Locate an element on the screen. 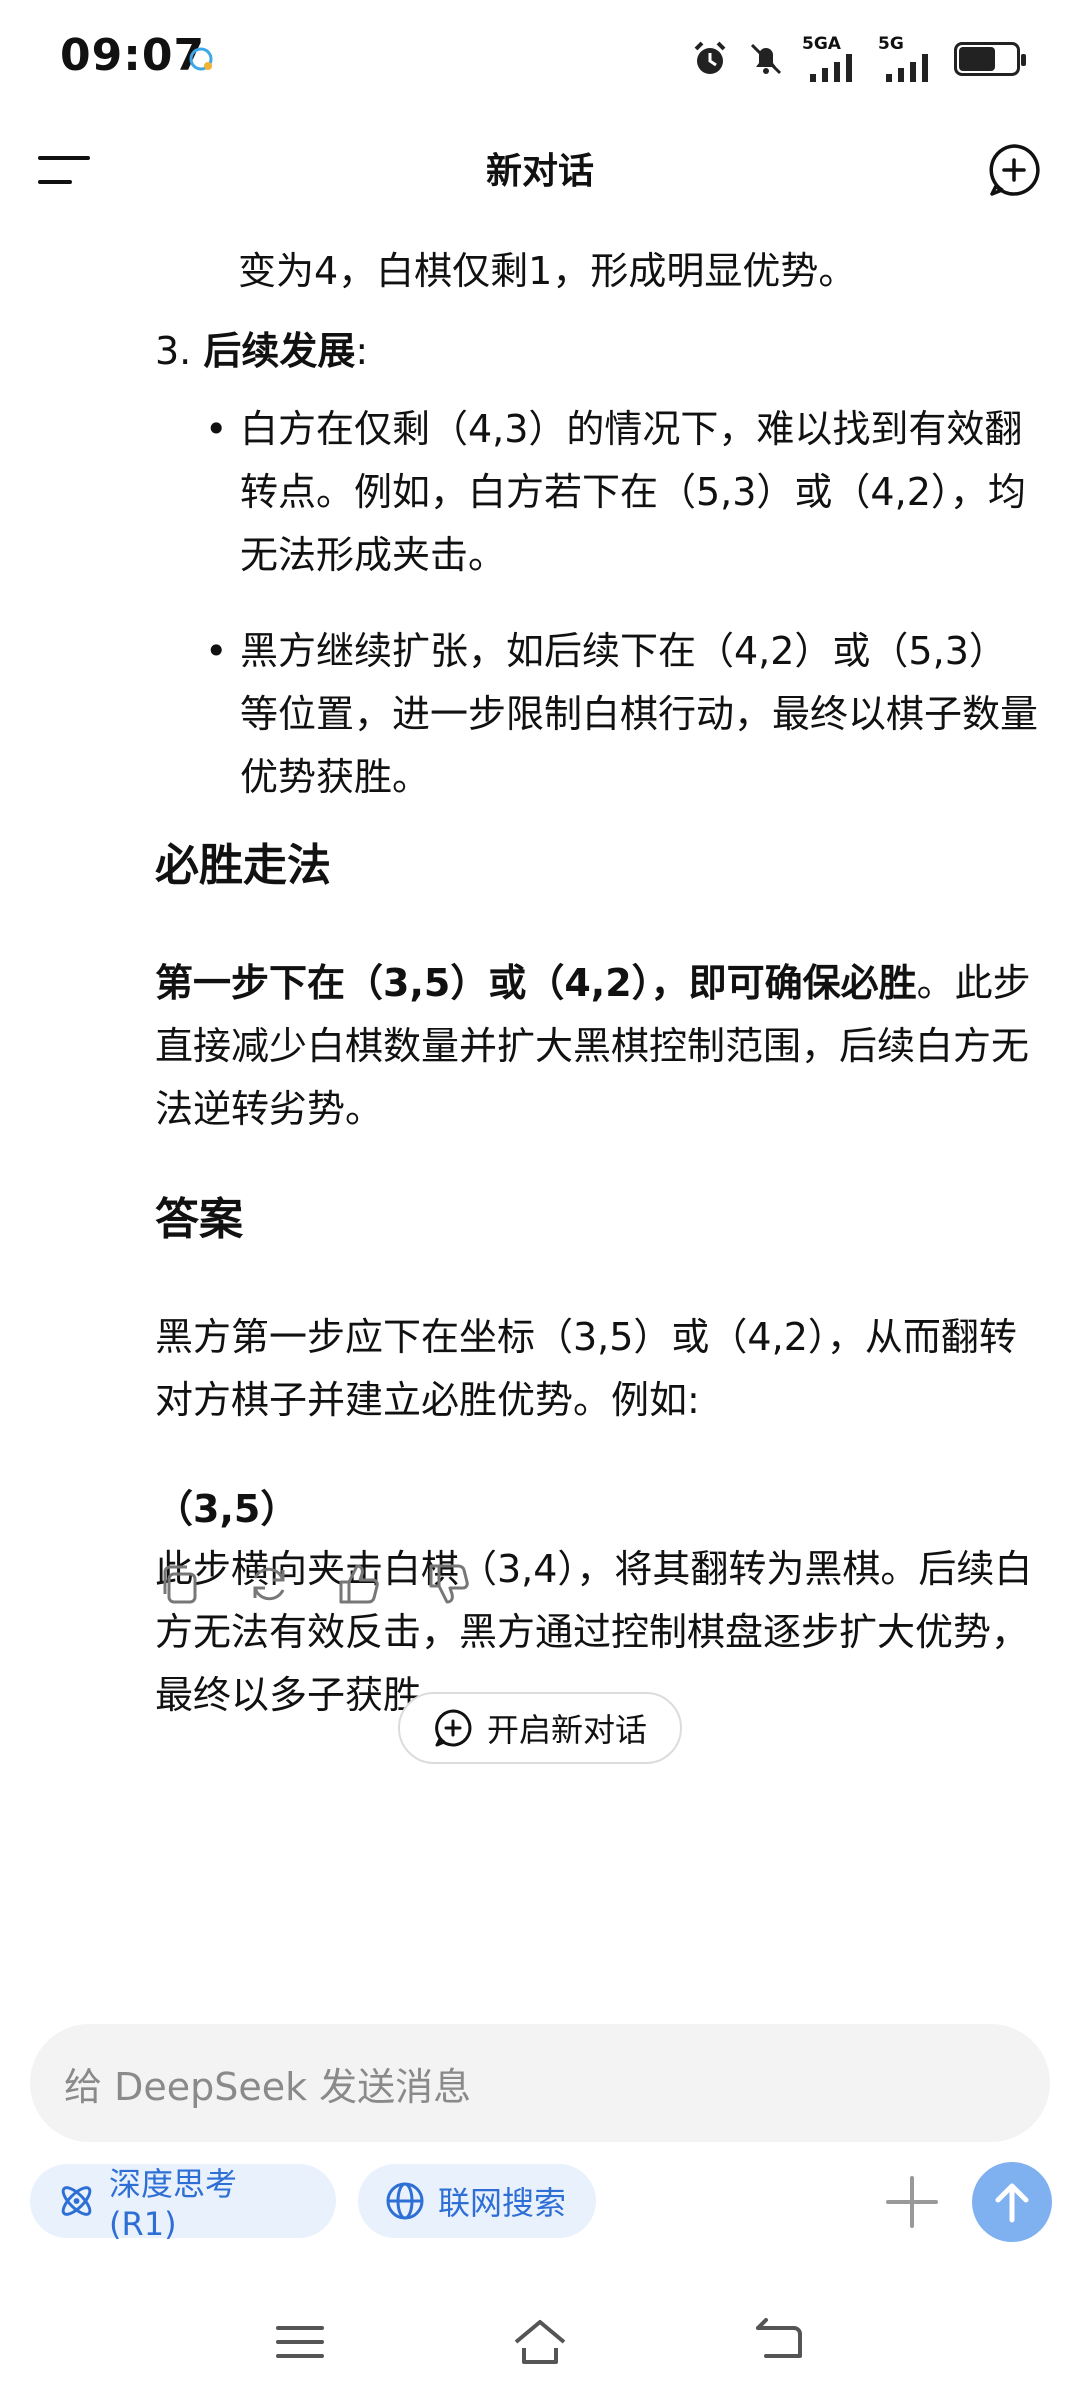 The height and width of the screenshot is (2400, 1080). back-icon is located at coordinates (778, 2342).